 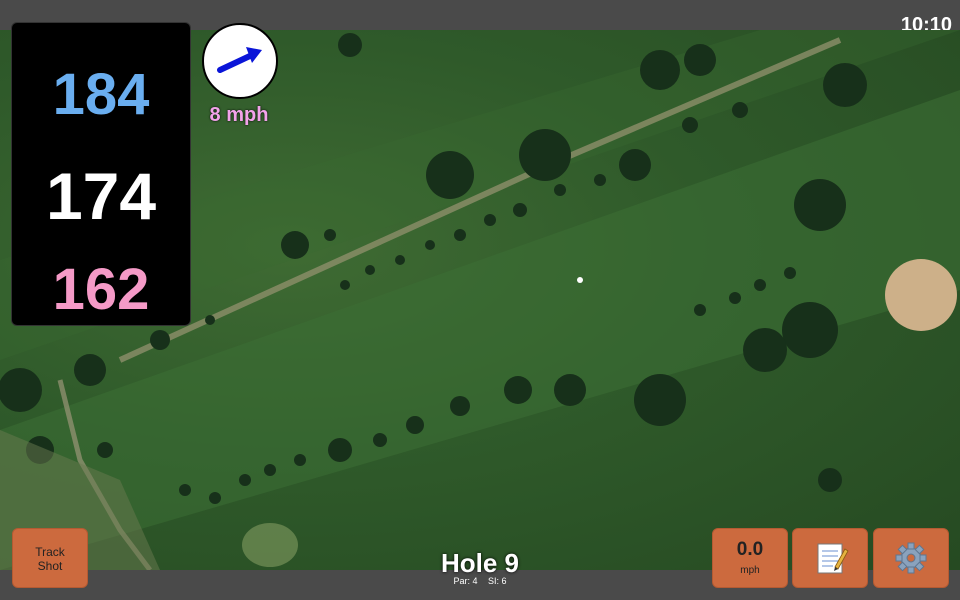 I want to click on wind-arrow-icon, so click(x=239, y=60).